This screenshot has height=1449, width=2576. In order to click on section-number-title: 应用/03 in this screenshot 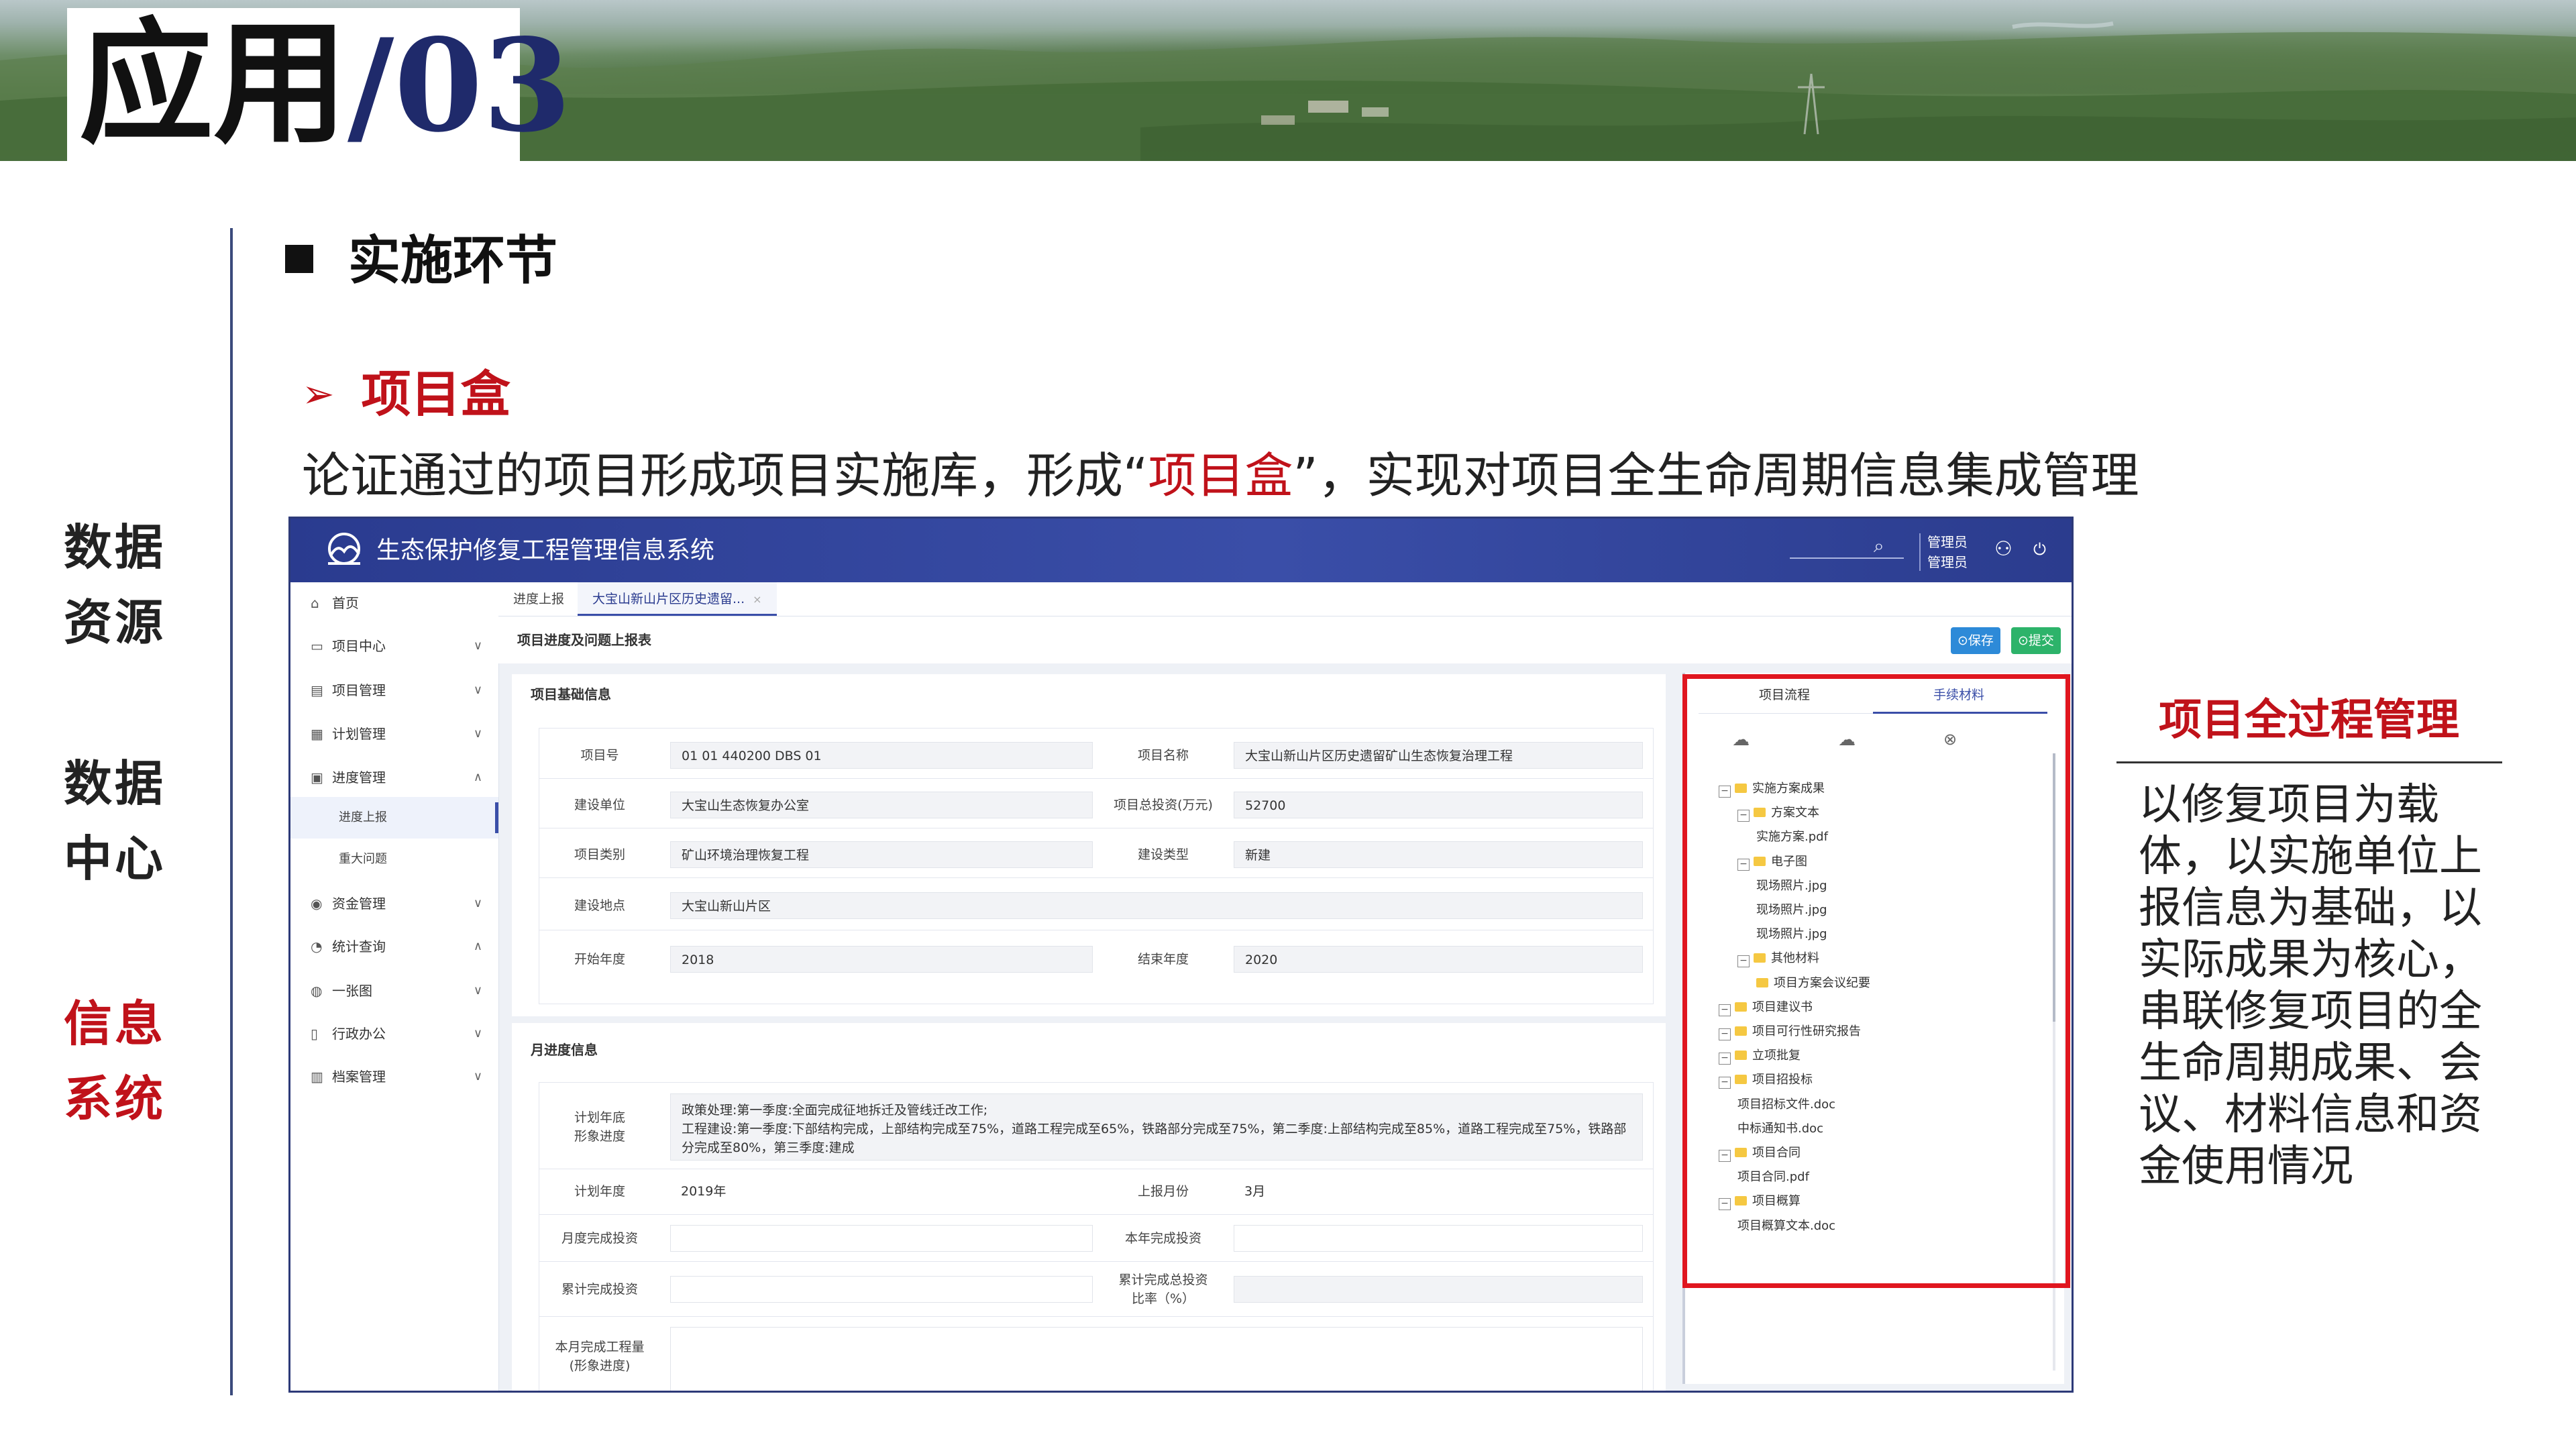, I will do `click(325, 84)`.